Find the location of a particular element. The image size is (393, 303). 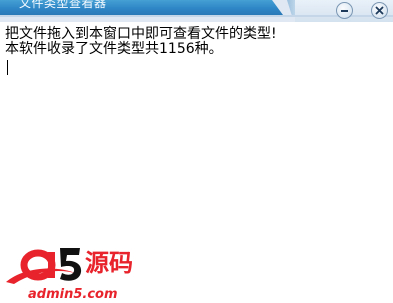

close-icon is located at coordinates (379, 10).